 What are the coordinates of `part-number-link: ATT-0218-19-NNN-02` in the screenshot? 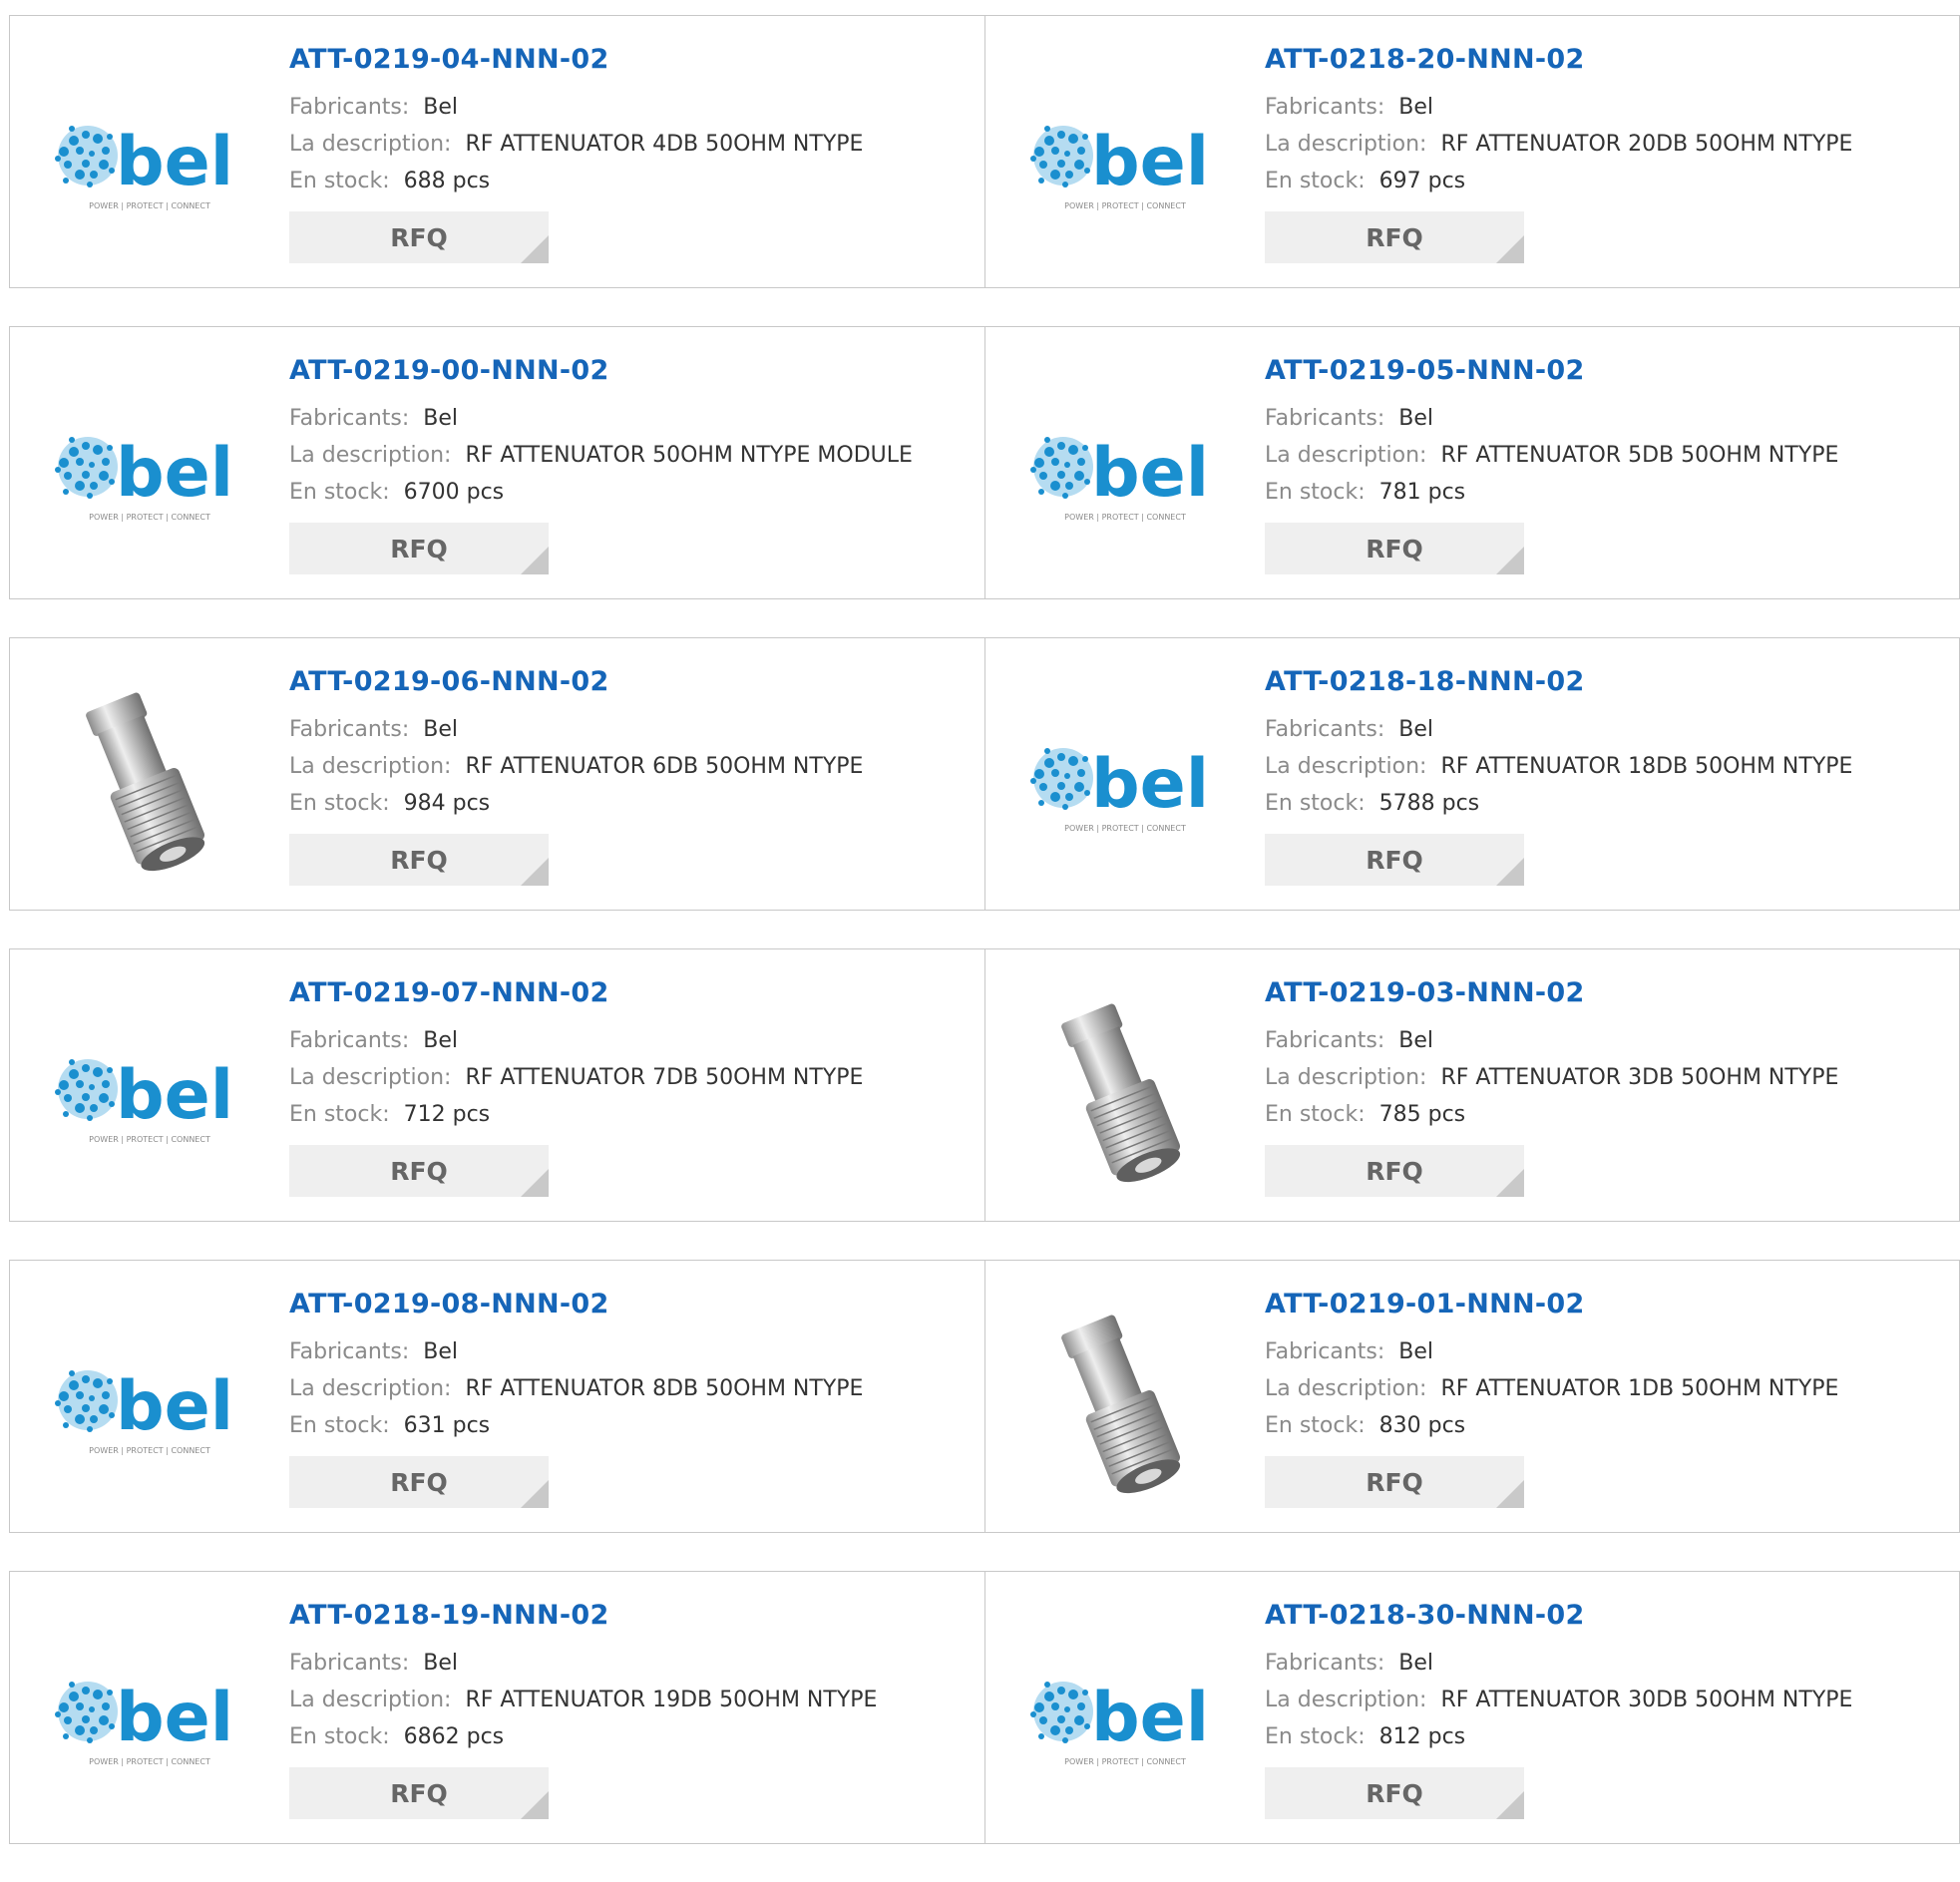 It's located at (583, 1615).